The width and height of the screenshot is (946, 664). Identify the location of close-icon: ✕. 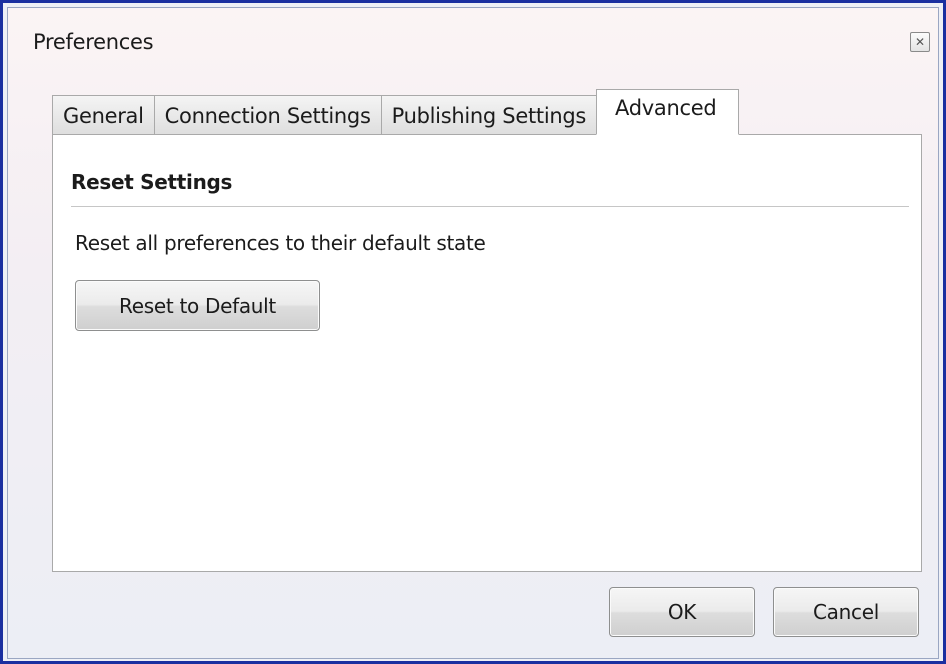
(920, 42).